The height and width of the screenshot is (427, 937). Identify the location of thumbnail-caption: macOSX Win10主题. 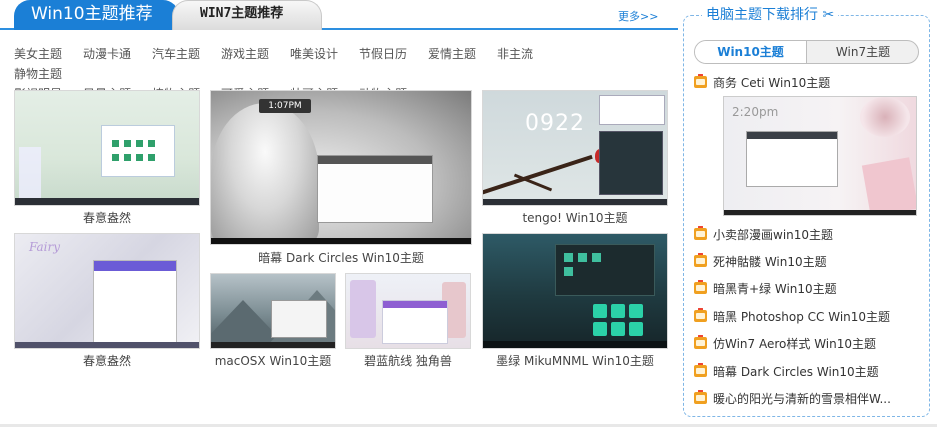
(273, 360).